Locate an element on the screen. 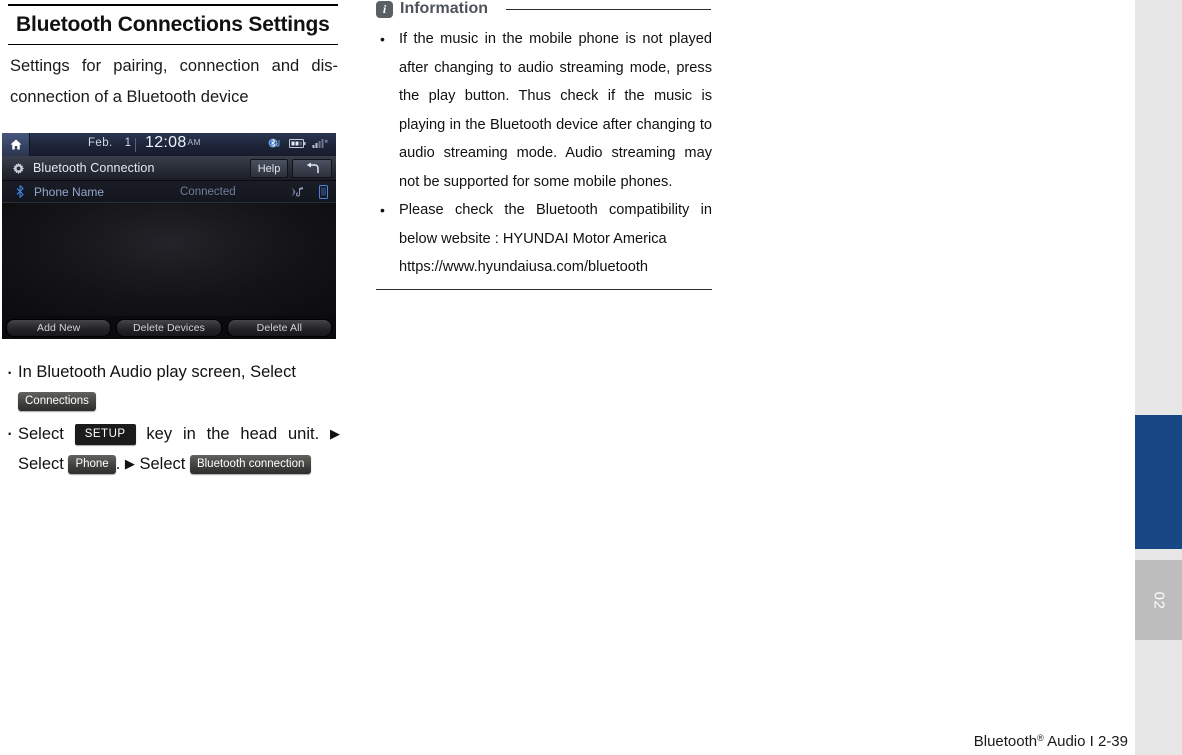 Image resolution: width=1182 pixels, height=755 pixels. chip-phone: Phone is located at coordinates (92, 464).